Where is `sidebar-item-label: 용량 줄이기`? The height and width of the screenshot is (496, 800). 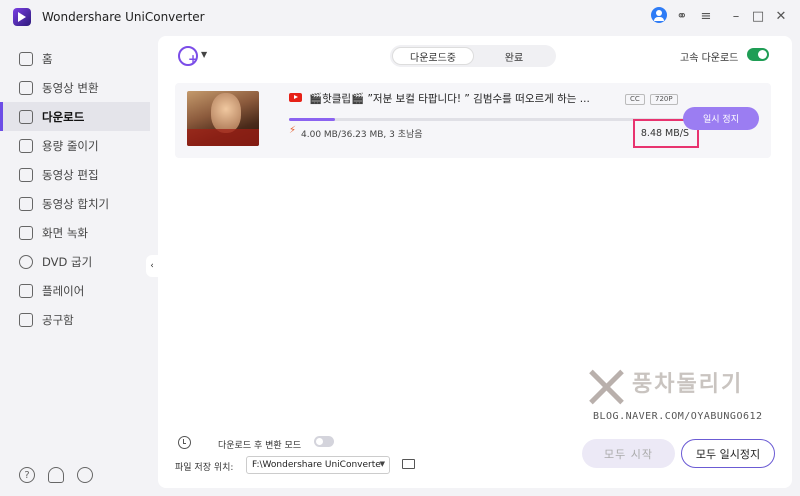 sidebar-item-label: 용량 줄이기 is located at coordinates (70, 145).